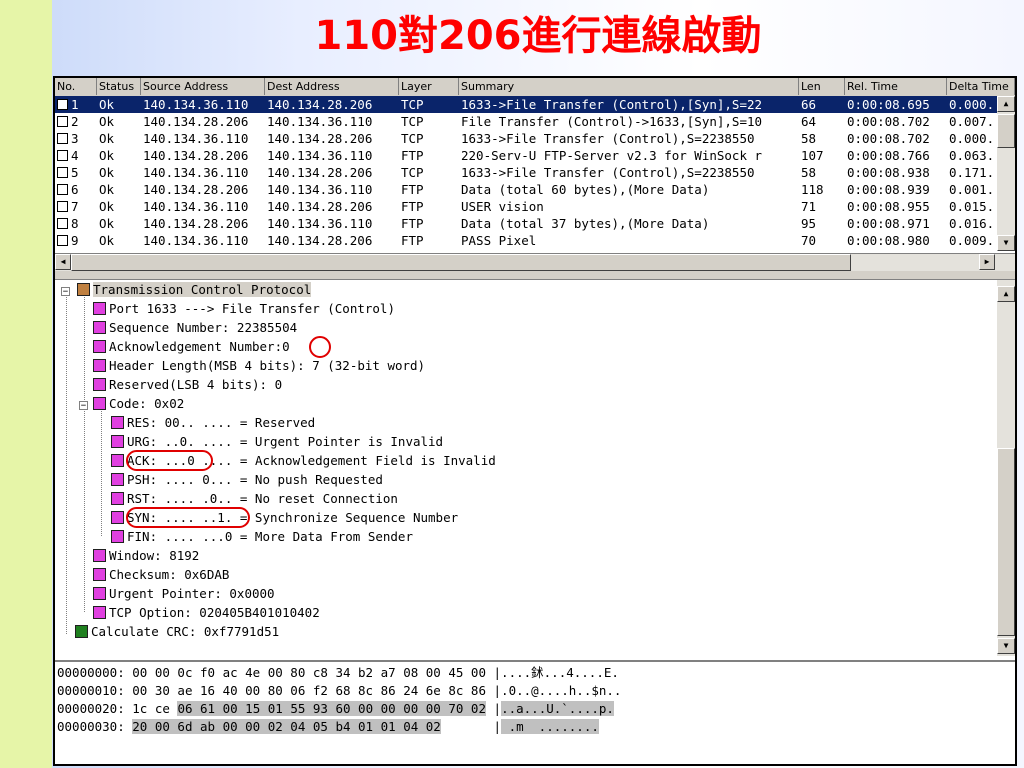 The image size is (1024, 768). Describe the element at coordinates (585, 189) in the screenshot. I see `cell-summary: Data (total 60 bytes),(More Data)` at that location.